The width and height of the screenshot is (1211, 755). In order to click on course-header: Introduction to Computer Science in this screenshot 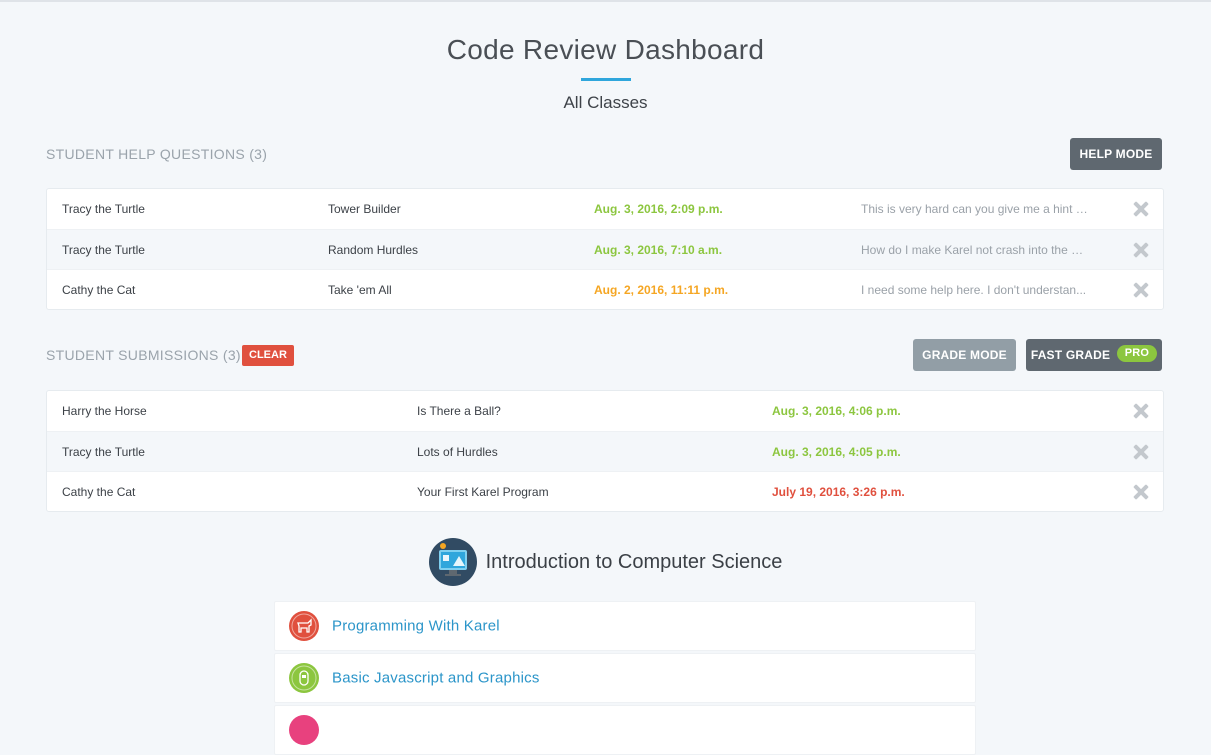, I will do `click(605, 564)`.